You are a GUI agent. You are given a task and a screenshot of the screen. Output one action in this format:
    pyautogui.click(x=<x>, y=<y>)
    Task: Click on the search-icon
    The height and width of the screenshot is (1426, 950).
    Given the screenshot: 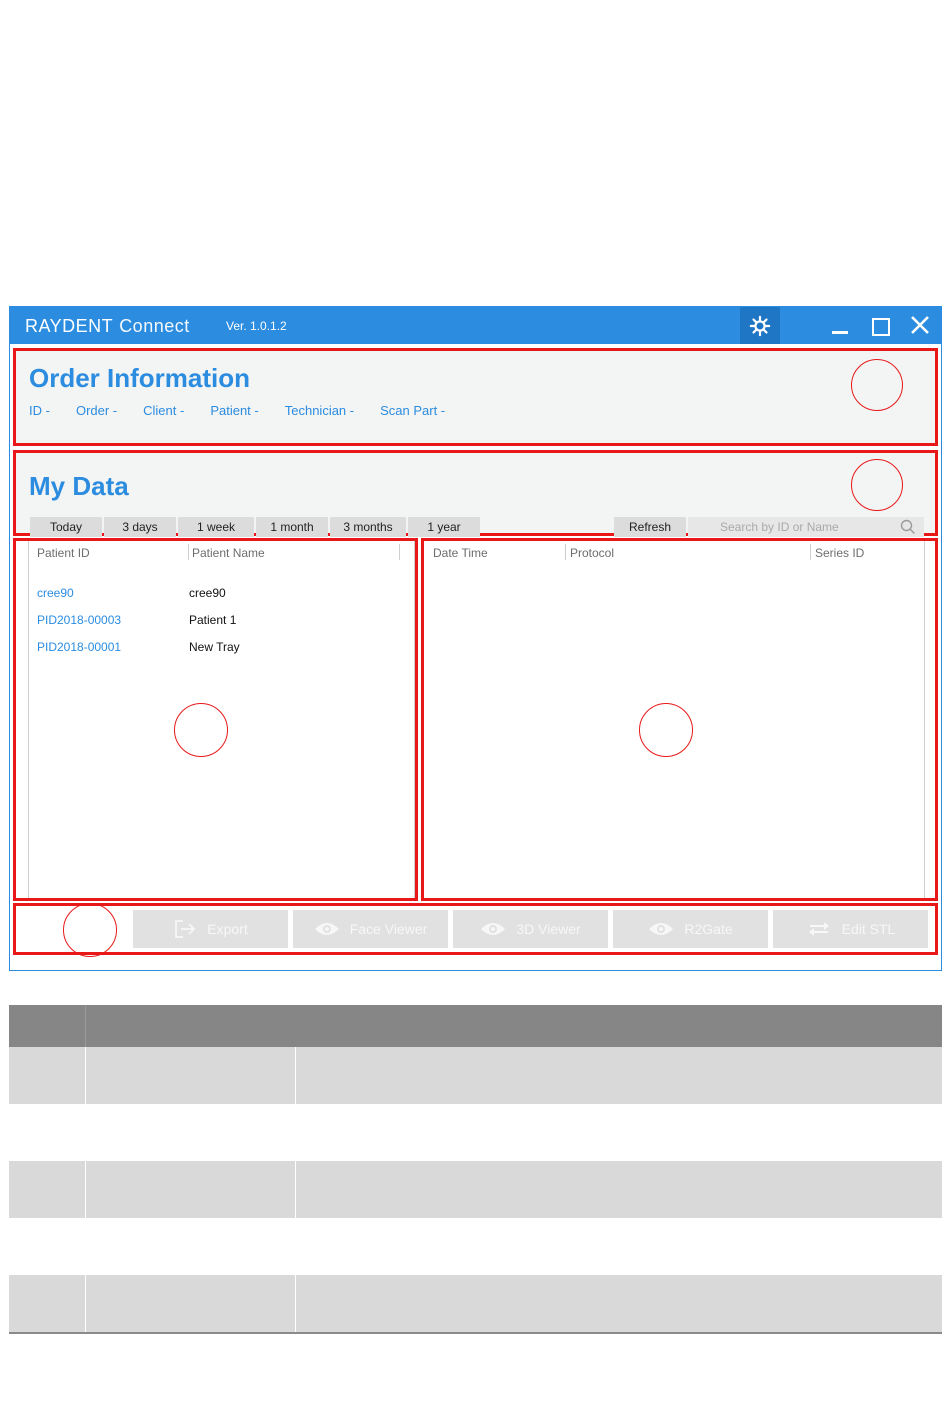 What is the action you would take?
    pyautogui.click(x=907, y=526)
    